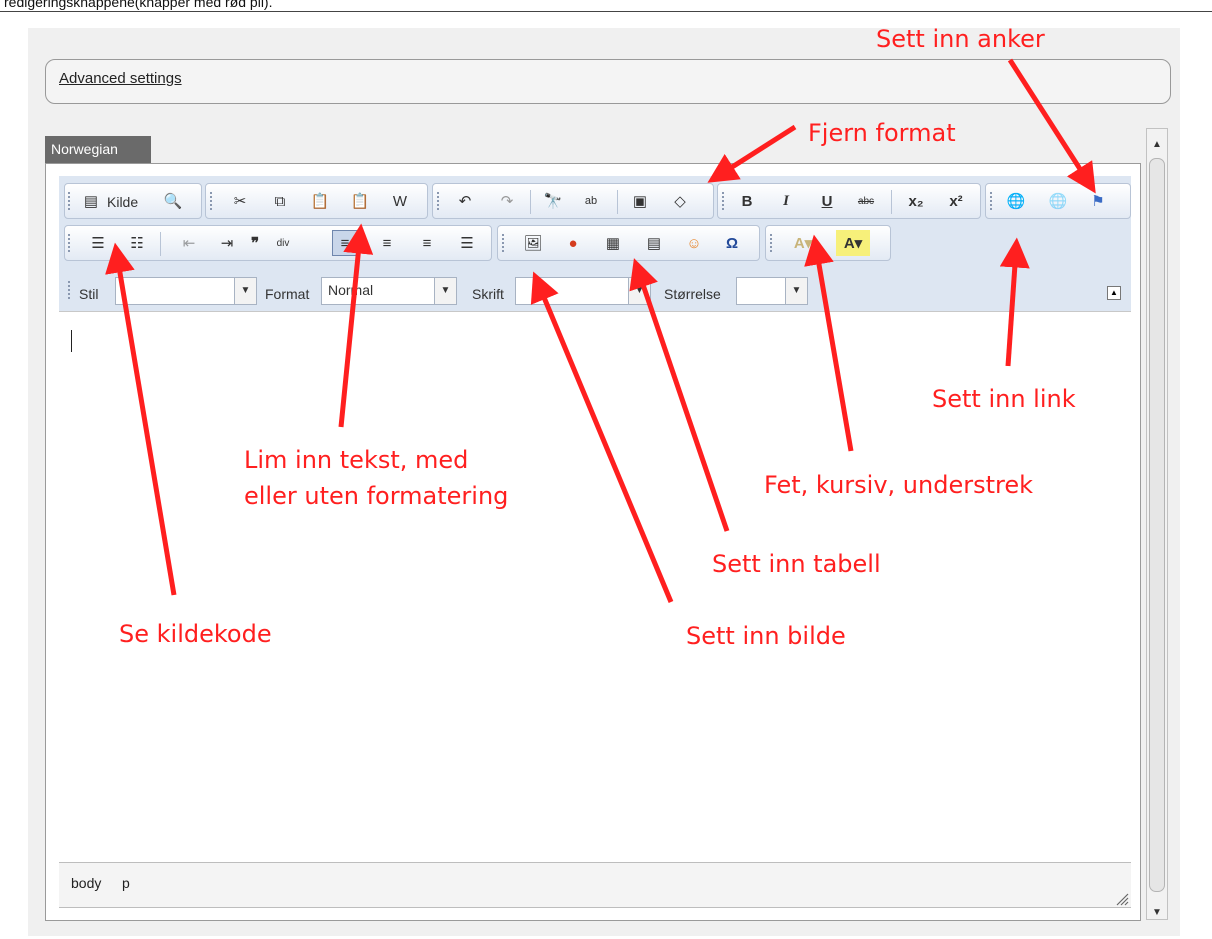 This screenshot has height=939, width=1212. Describe the element at coordinates (679, 395) in the screenshot. I see `arrow-table` at that location.